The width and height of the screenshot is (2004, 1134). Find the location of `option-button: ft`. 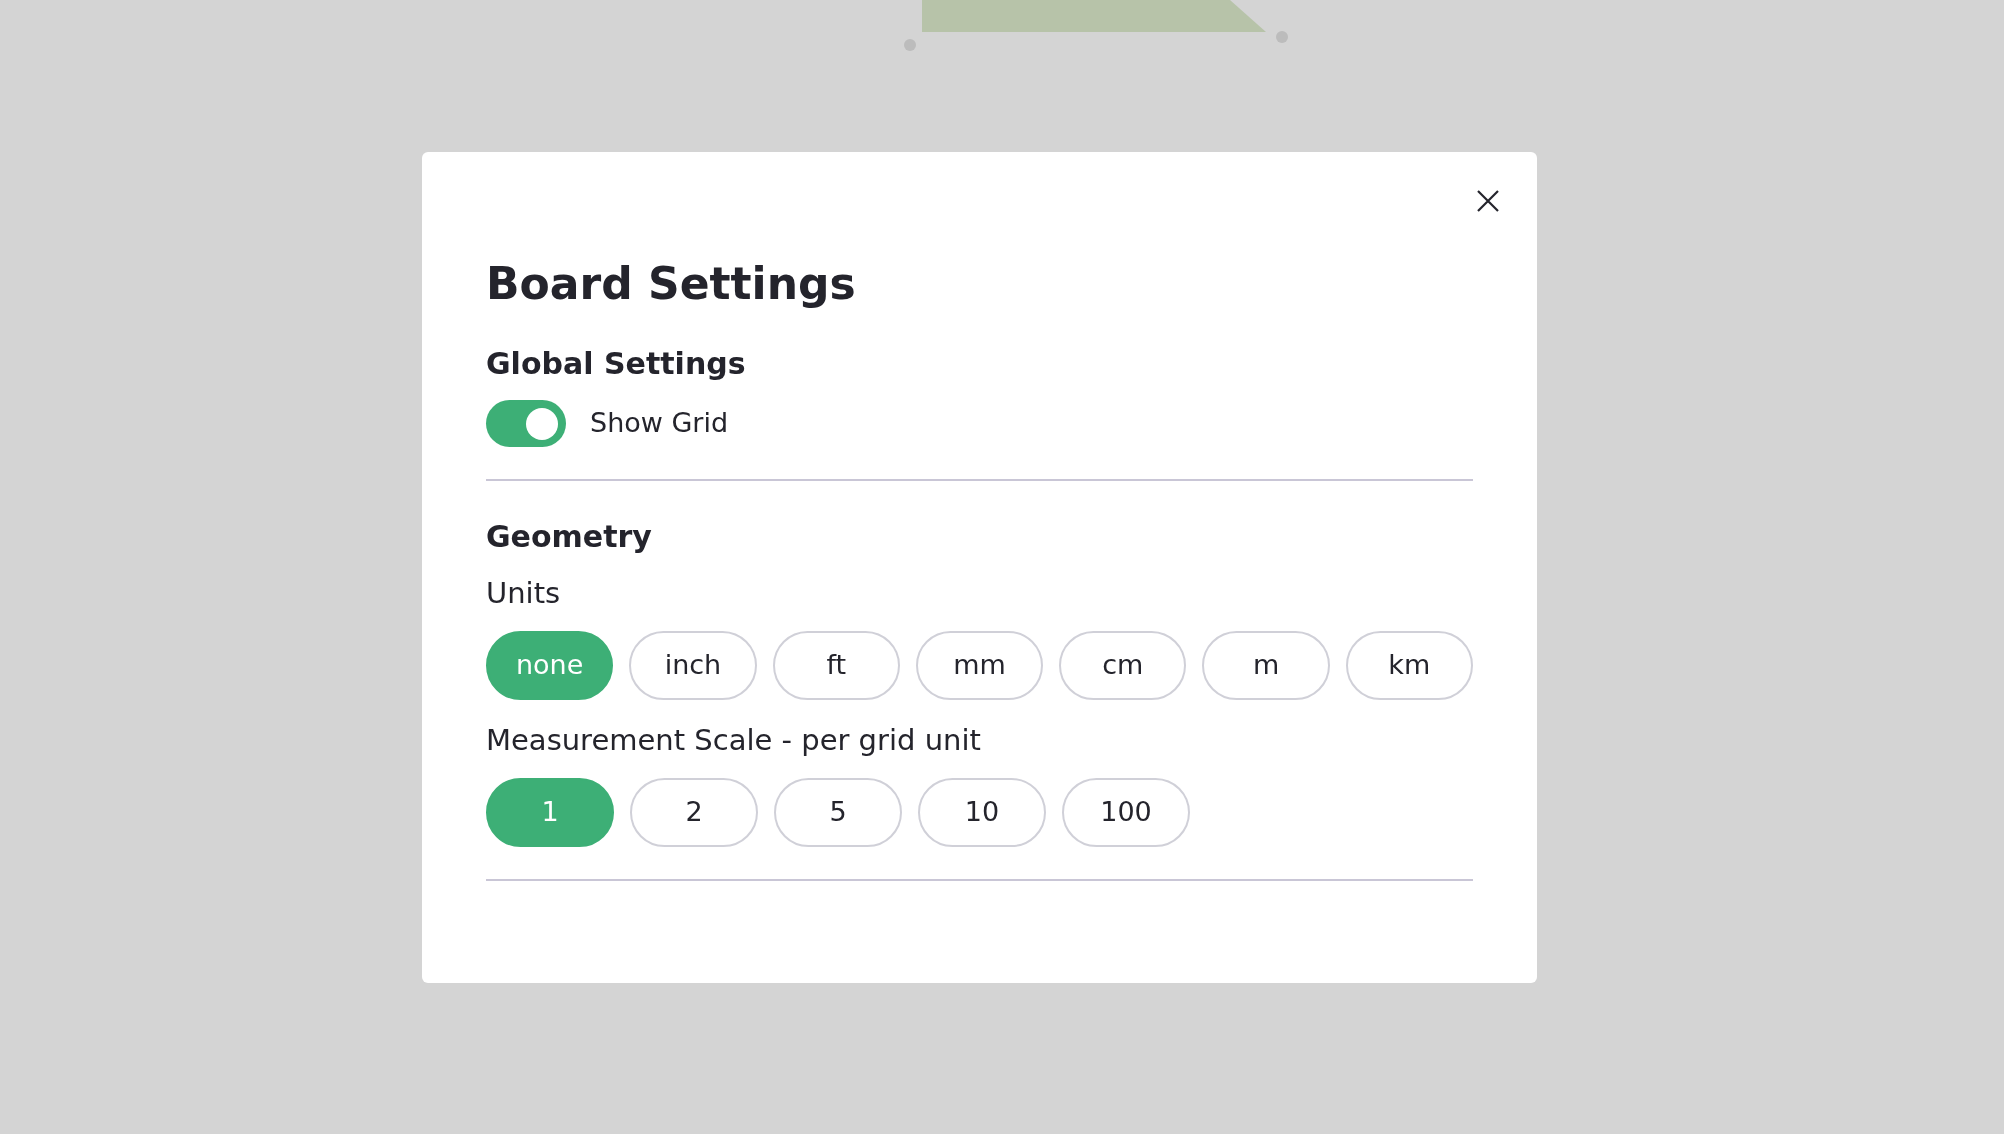

option-button: ft is located at coordinates (836, 665).